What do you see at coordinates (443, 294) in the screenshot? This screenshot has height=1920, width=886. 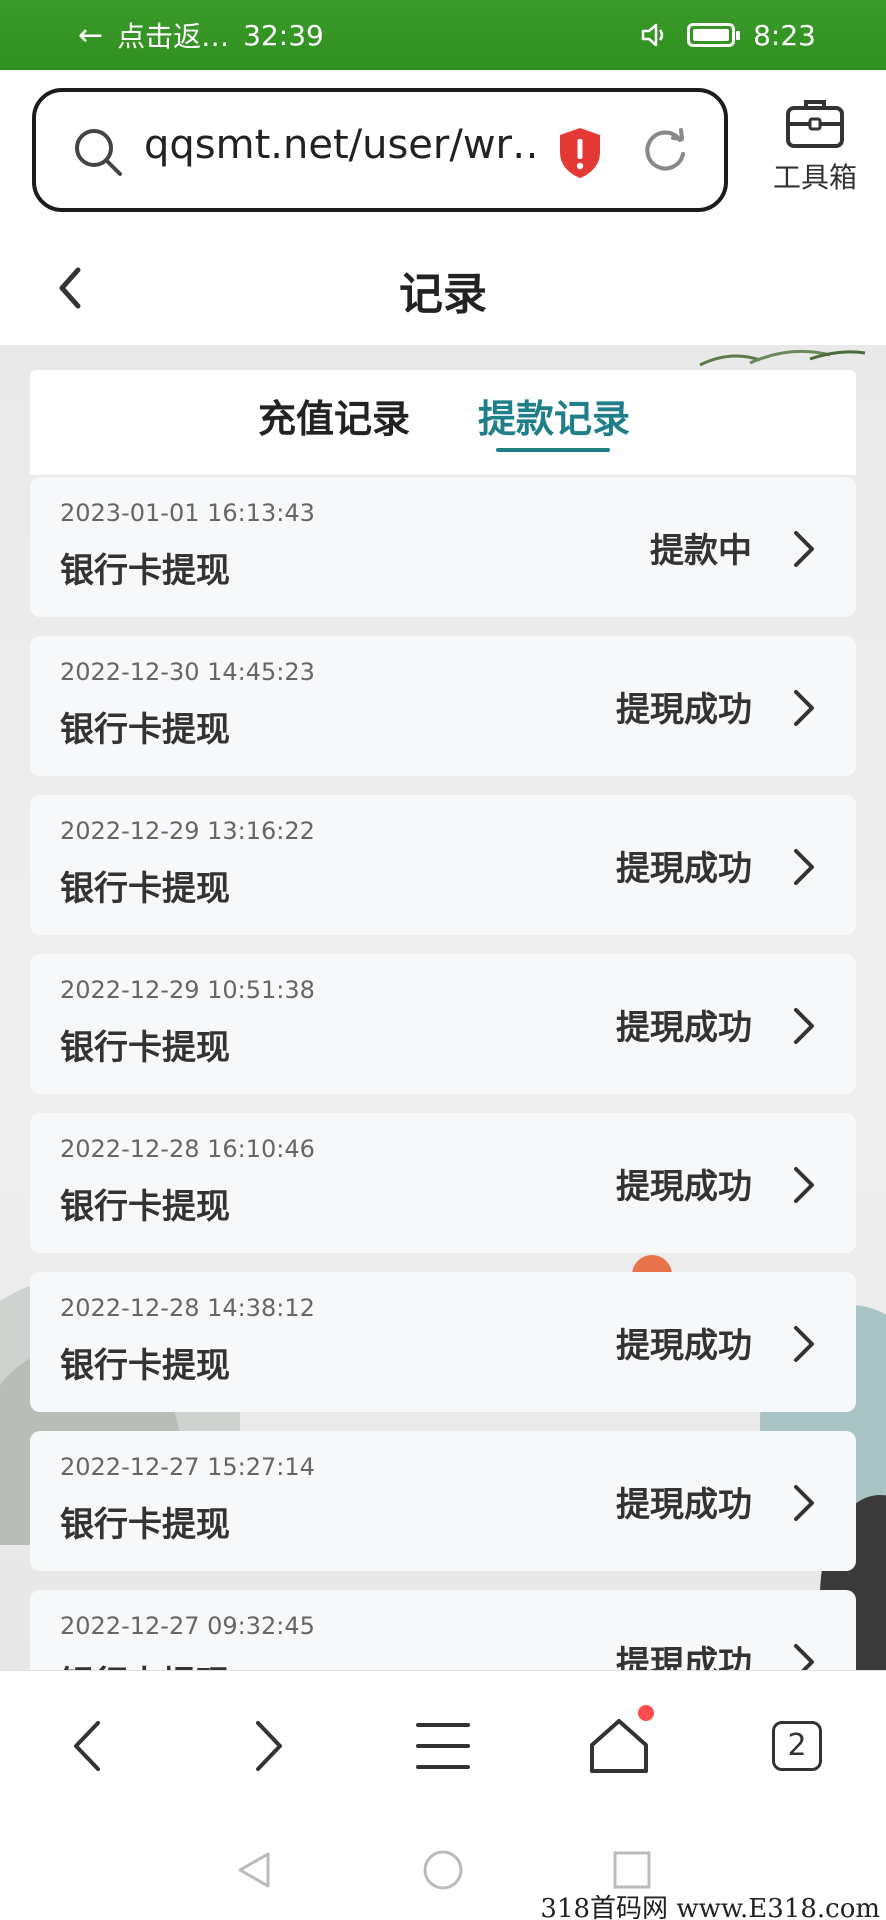 I see `page-title: 记录` at bounding box center [443, 294].